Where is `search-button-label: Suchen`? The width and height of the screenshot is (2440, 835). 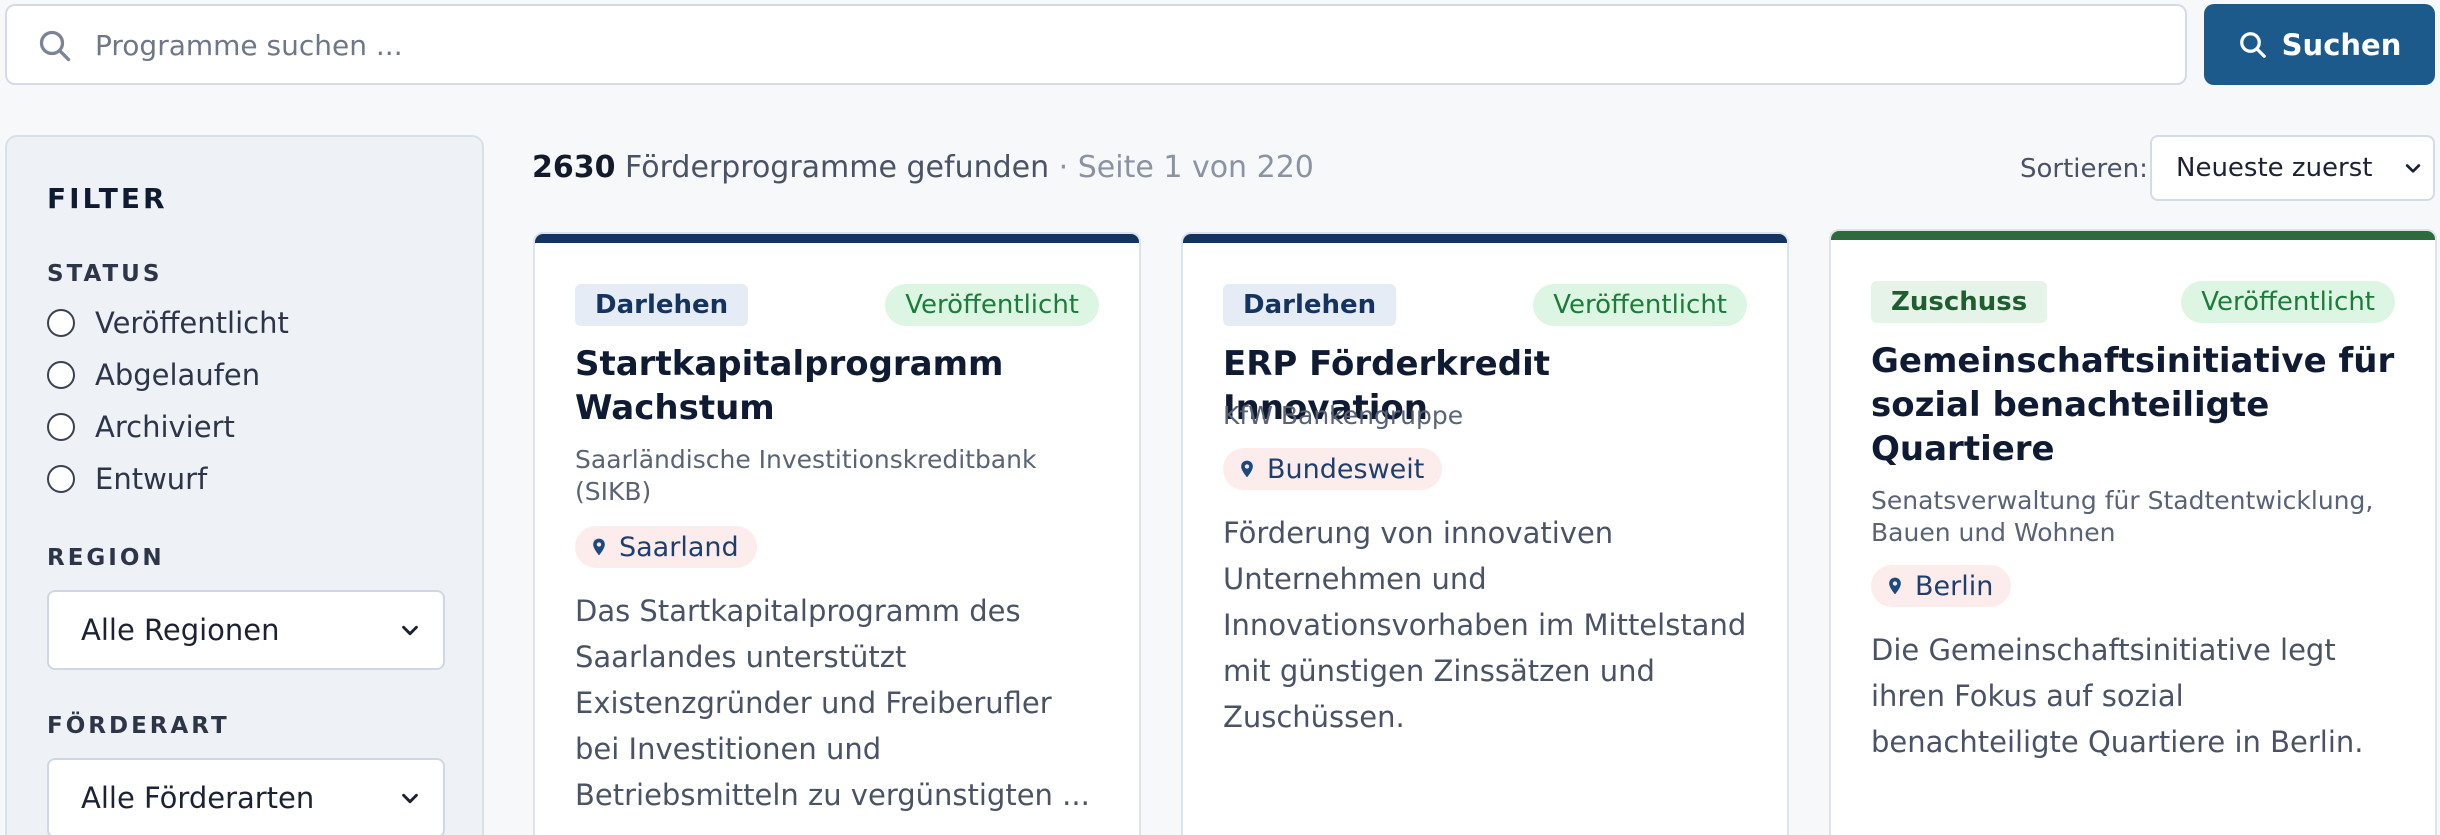 search-button-label: Suchen is located at coordinates (2341, 44).